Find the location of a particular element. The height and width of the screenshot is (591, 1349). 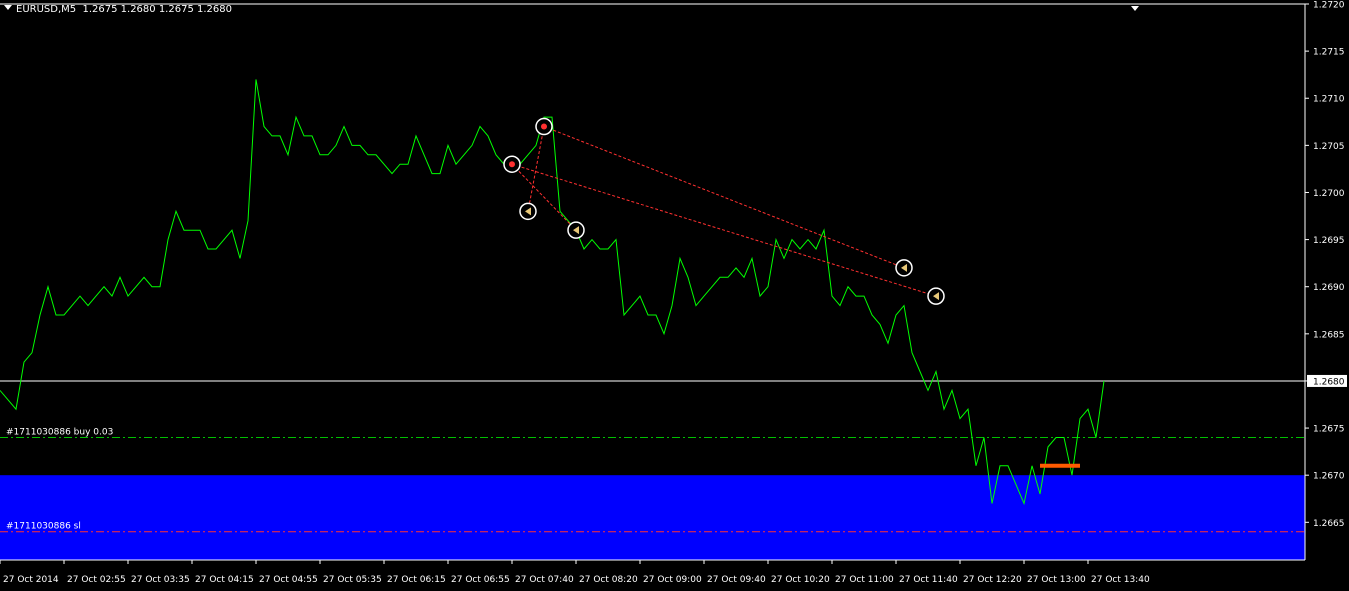

y-tick-label: 1.2690 is located at coordinates (1329, 288).